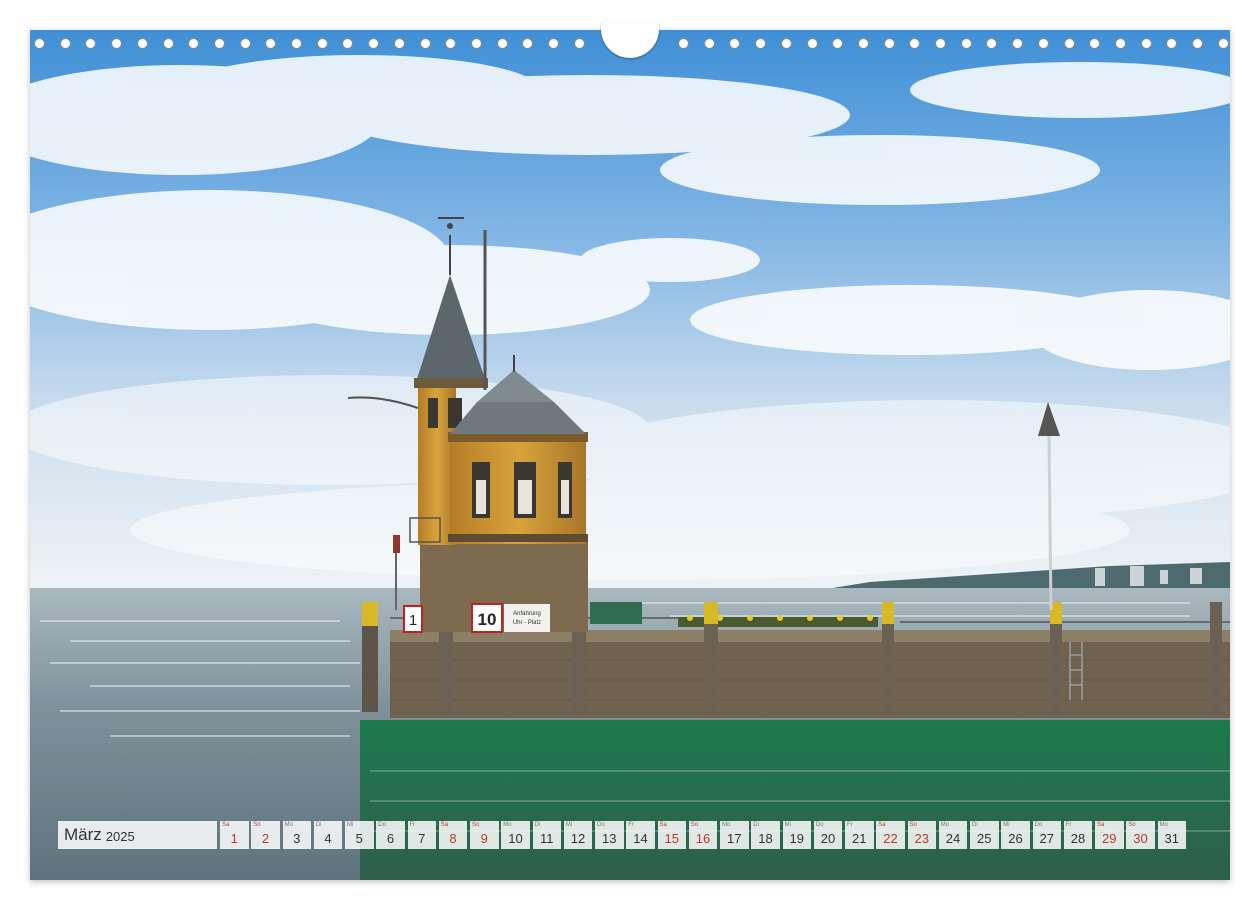  Describe the element at coordinates (609, 838) in the screenshot. I see `day-number: 13` at that location.